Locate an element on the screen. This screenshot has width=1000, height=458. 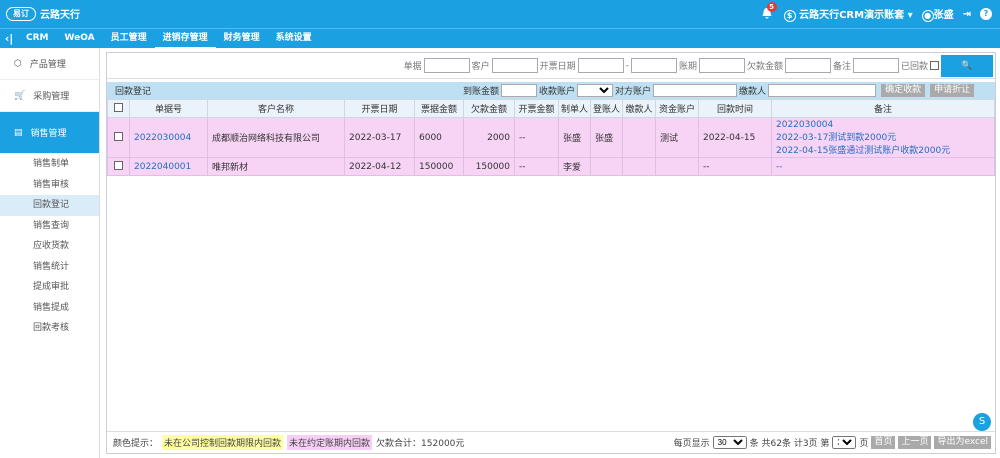
action-toolbar: 回款登记 到账金额 收款账户 对方账户 缴款人 确定收款 申请折让 is located at coordinates (551, 90).